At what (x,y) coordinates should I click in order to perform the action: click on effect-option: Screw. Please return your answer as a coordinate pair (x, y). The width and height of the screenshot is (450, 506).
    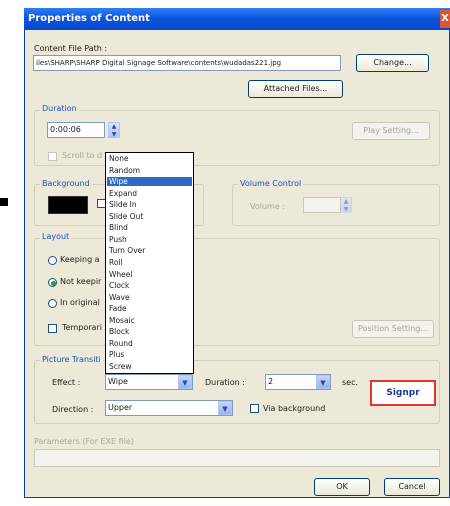
    Looking at the image, I should click on (149, 366).